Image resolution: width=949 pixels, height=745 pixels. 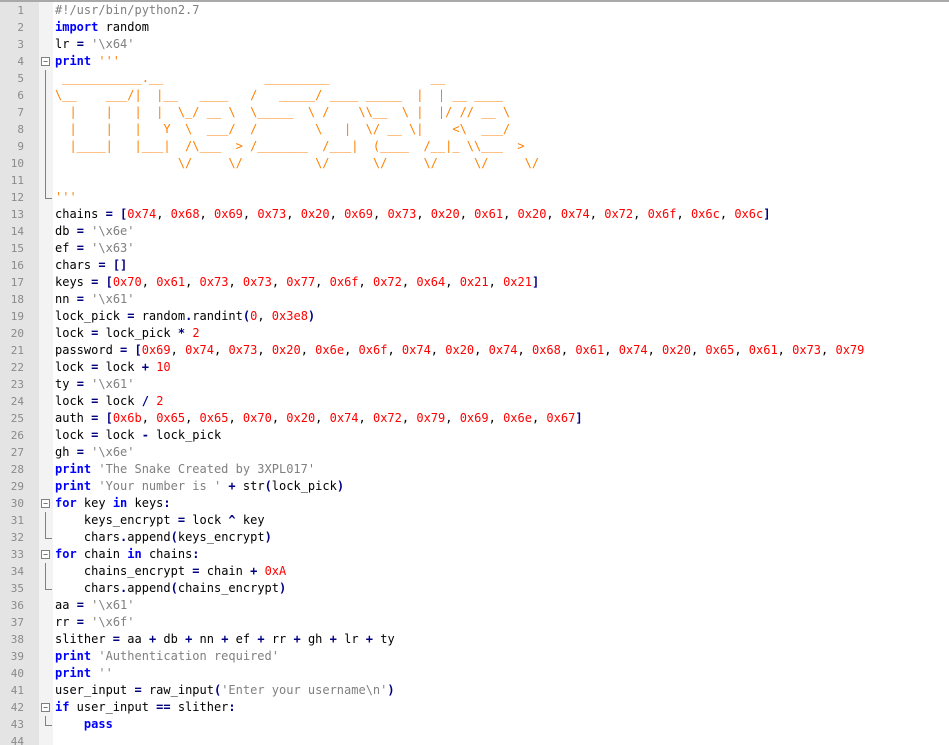 What do you see at coordinates (474, 554) in the screenshot?
I see `code-line: 33 for chain in chains:` at bounding box center [474, 554].